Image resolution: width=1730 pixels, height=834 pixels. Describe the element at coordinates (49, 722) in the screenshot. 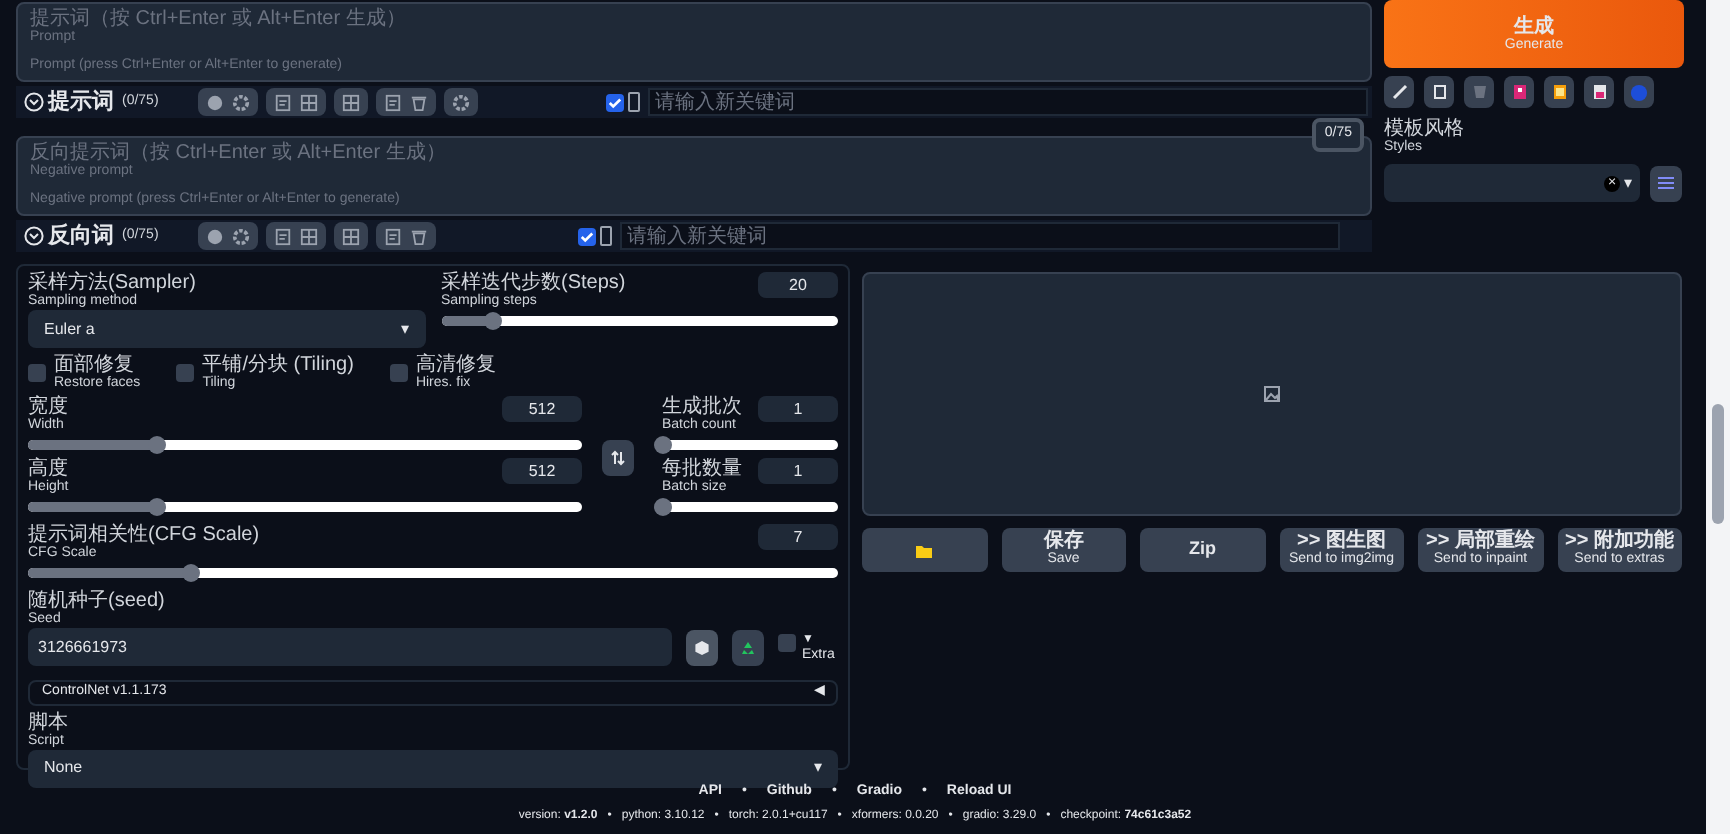

I see `label-text: 脚本` at that location.